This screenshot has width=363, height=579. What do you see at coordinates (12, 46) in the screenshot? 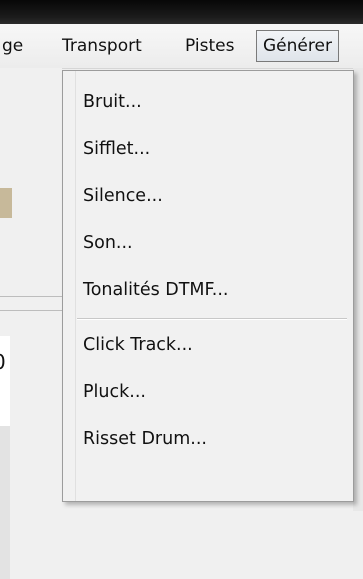
I see `menu-partial-label: ge` at bounding box center [12, 46].